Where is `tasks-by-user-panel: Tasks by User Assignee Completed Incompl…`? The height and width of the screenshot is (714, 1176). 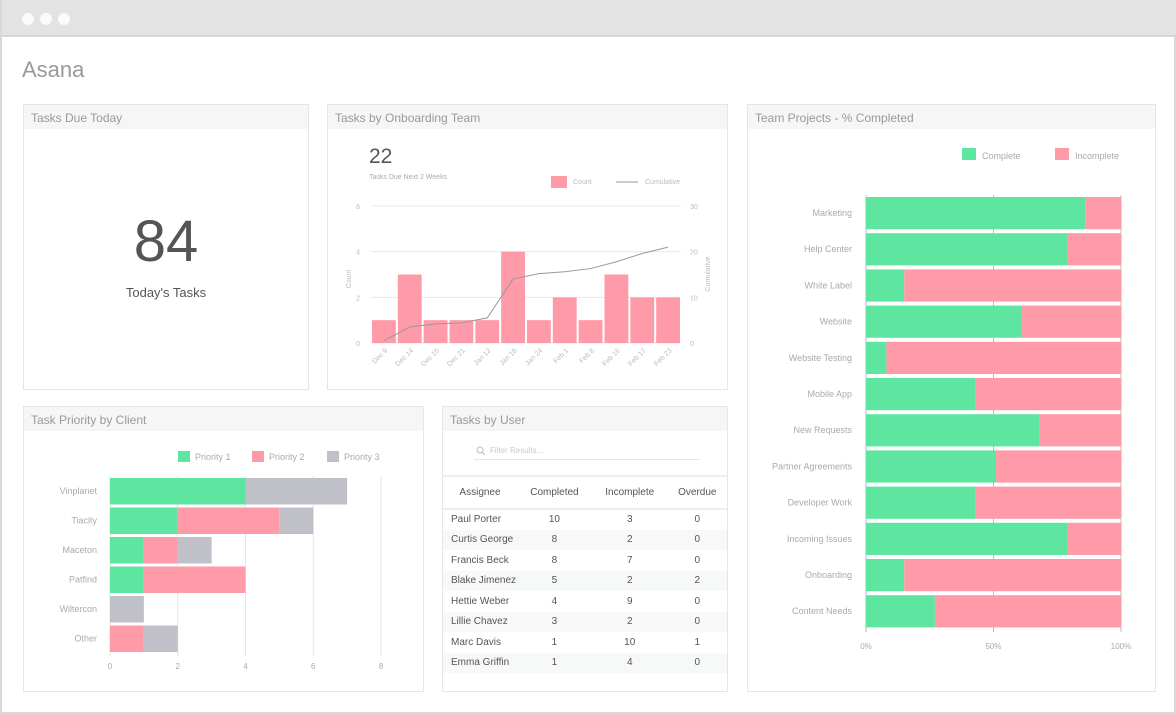 tasks-by-user-panel: Tasks by User Assignee Completed Incompl… is located at coordinates (585, 549).